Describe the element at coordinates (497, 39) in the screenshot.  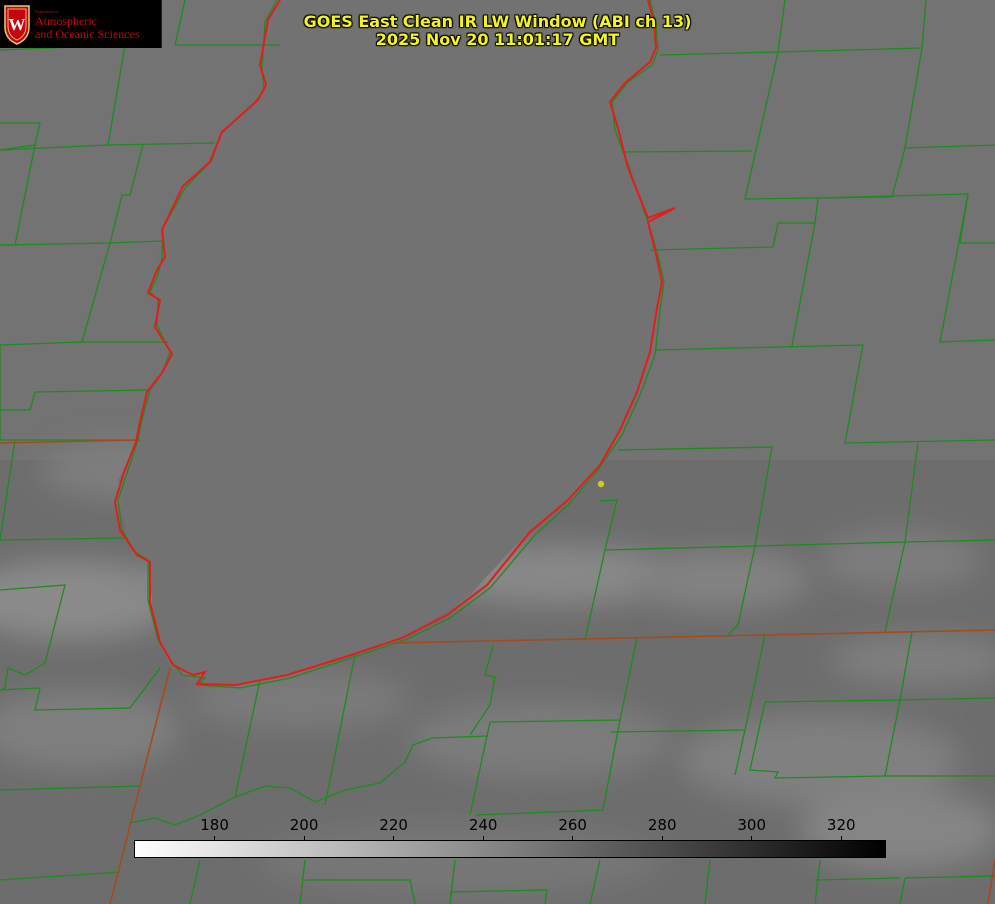
I see `timestamp-title: 2025 Nov 20 11:01:17 GMT` at that location.